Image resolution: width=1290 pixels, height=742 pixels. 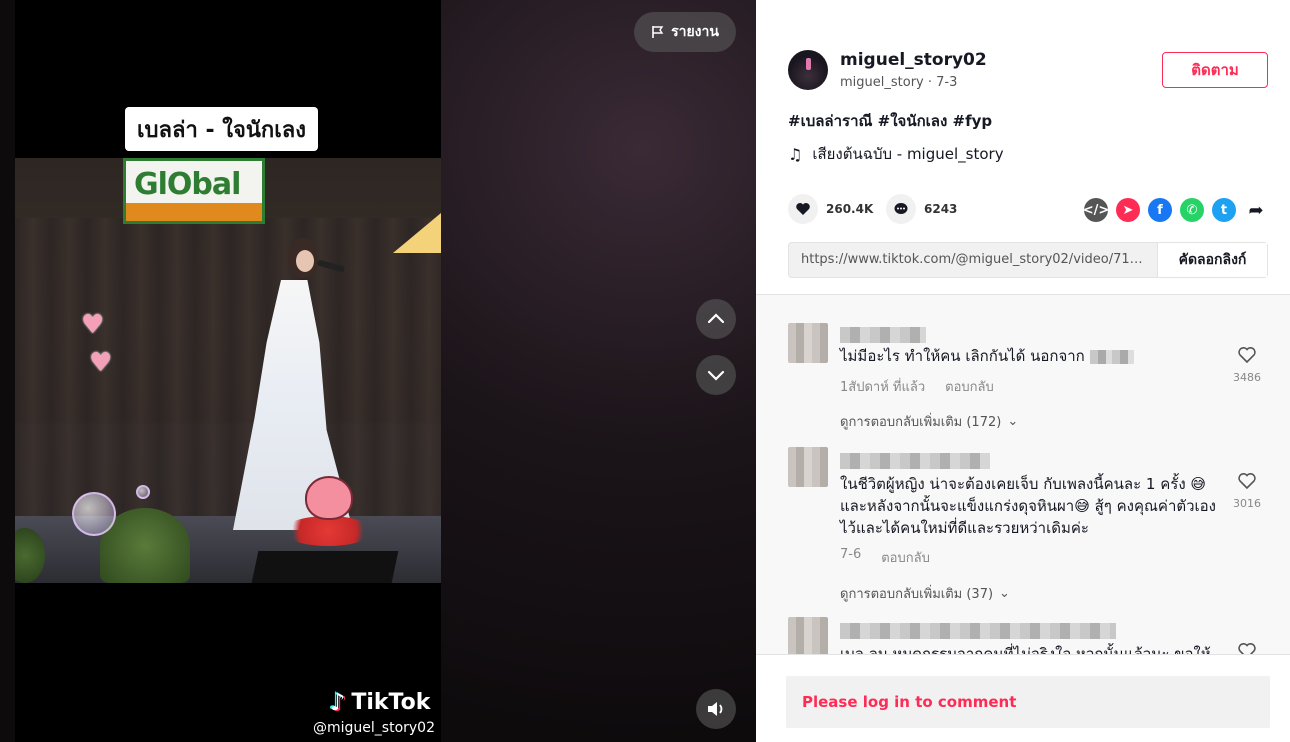 What do you see at coordinates (1256, 210) in the screenshot?
I see `share-arrow-icon: ➦` at bounding box center [1256, 210].